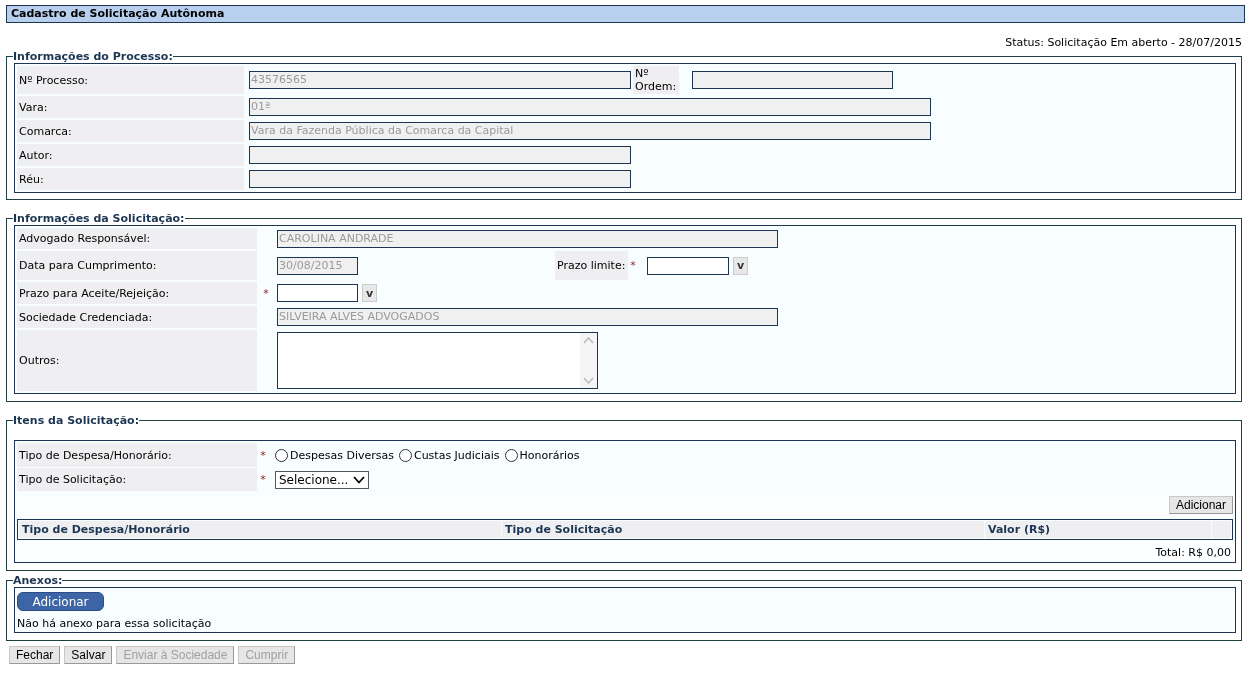 Image resolution: width=1248 pixels, height=692 pixels. What do you see at coordinates (137, 455) in the screenshot?
I see `field-label: Tipo de Despesa/Honorário:` at bounding box center [137, 455].